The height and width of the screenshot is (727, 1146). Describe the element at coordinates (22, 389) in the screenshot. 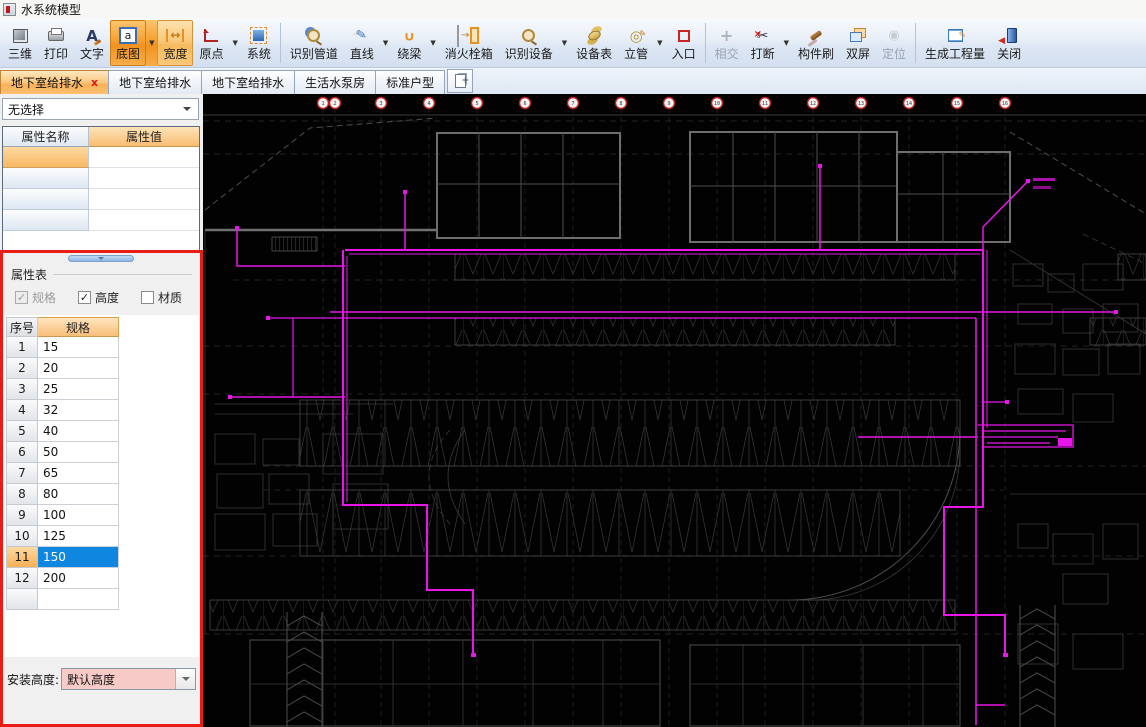

I see `spec-row-number: 3` at that location.